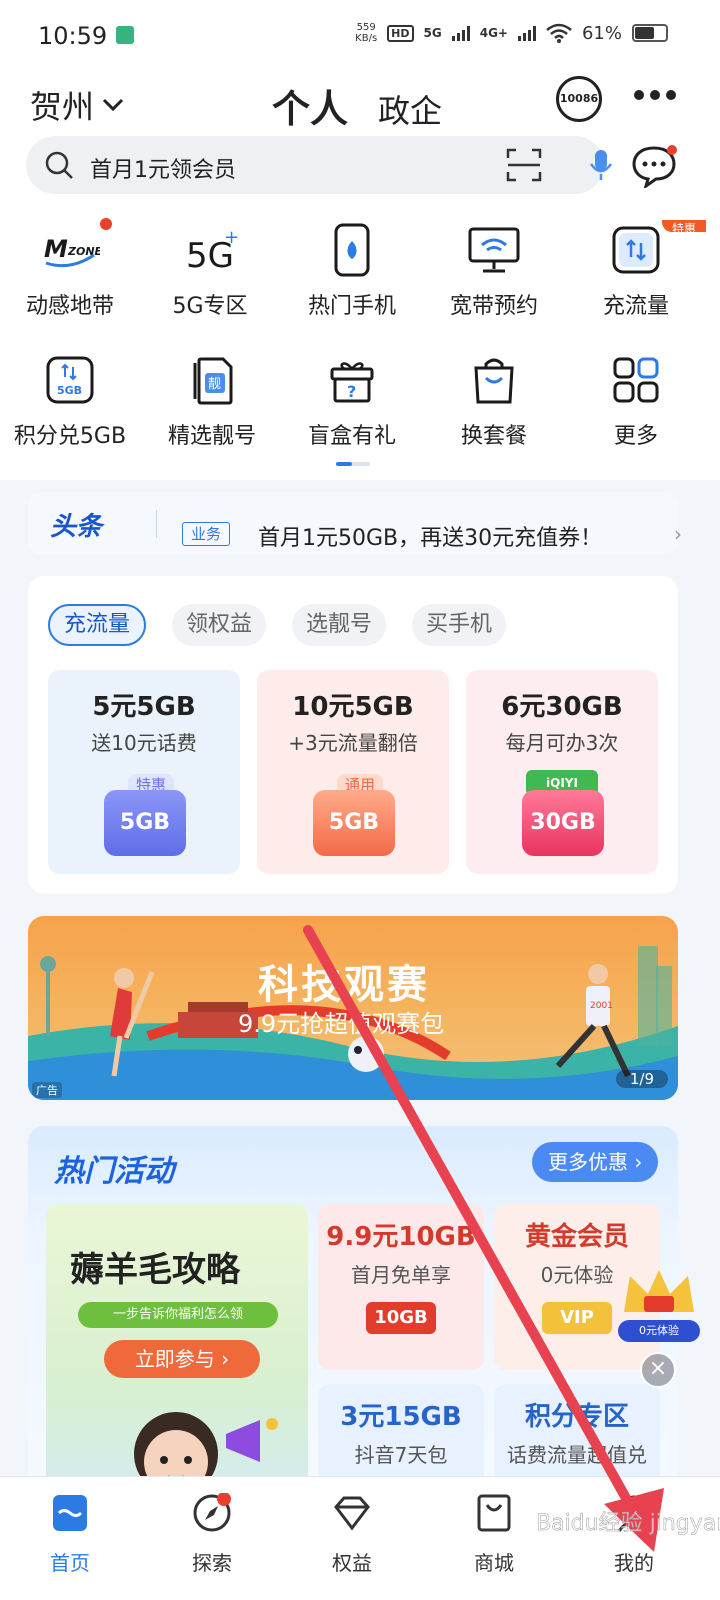 The height and width of the screenshot is (1600, 720). What do you see at coordinates (125, 35) in the screenshot?
I see `boss-app-icon` at bounding box center [125, 35].